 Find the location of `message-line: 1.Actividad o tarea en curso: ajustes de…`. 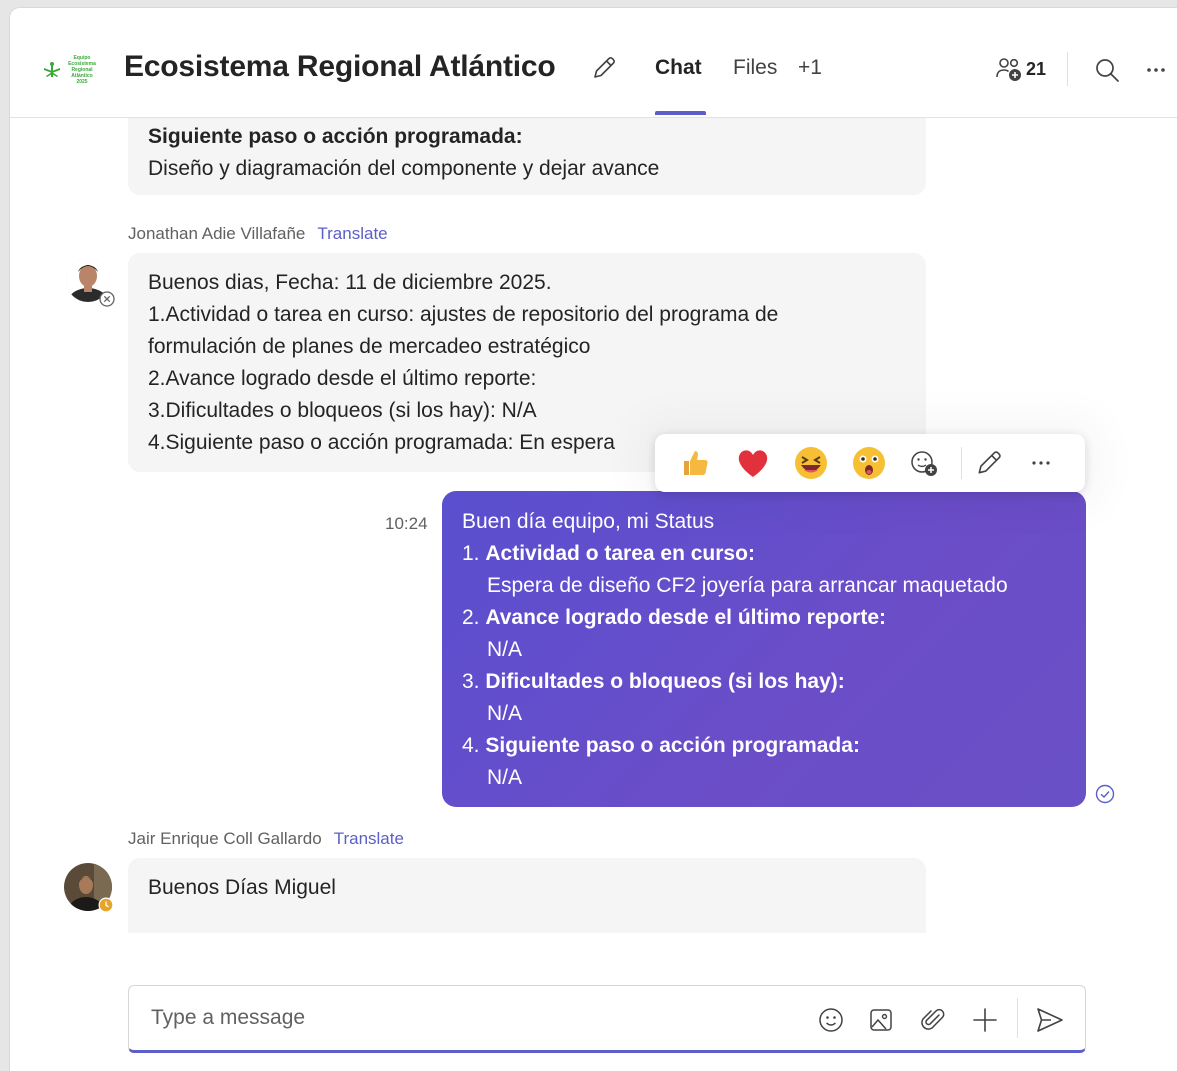

message-line: 1.Actividad o tarea en curso: ajustes de… is located at coordinates (463, 314).